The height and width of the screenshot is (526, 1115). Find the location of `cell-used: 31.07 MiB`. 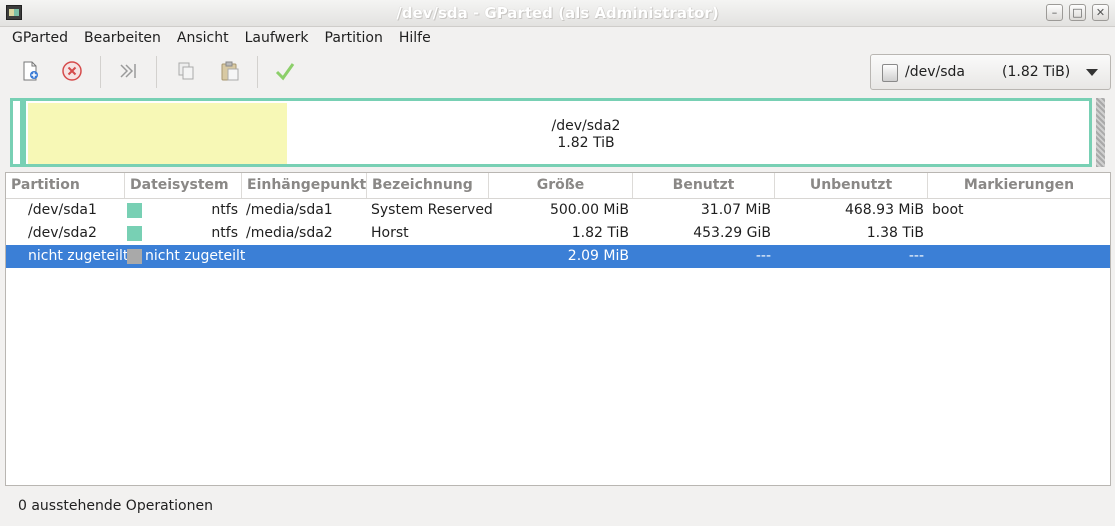

cell-used: 31.07 MiB is located at coordinates (735, 210).